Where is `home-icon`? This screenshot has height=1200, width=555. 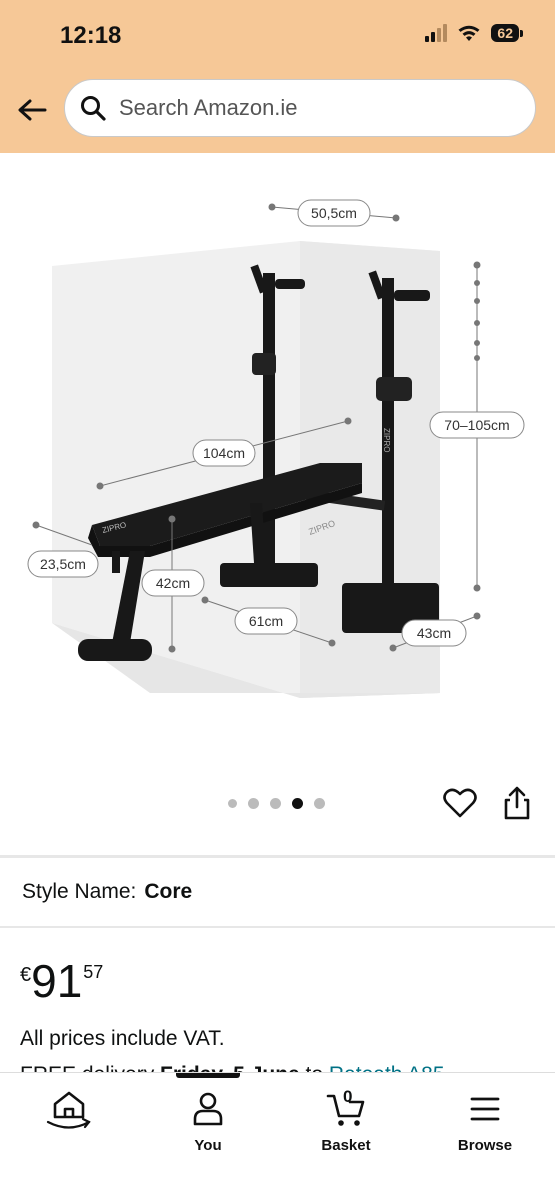
home-icon is located at coordinates (68, 1110).